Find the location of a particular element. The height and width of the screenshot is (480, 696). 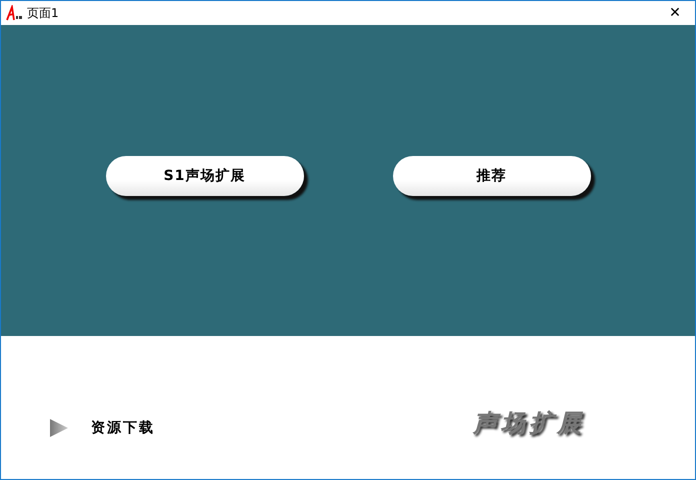

logo-text: 声场扩展 is located at coordinates (529, 422).